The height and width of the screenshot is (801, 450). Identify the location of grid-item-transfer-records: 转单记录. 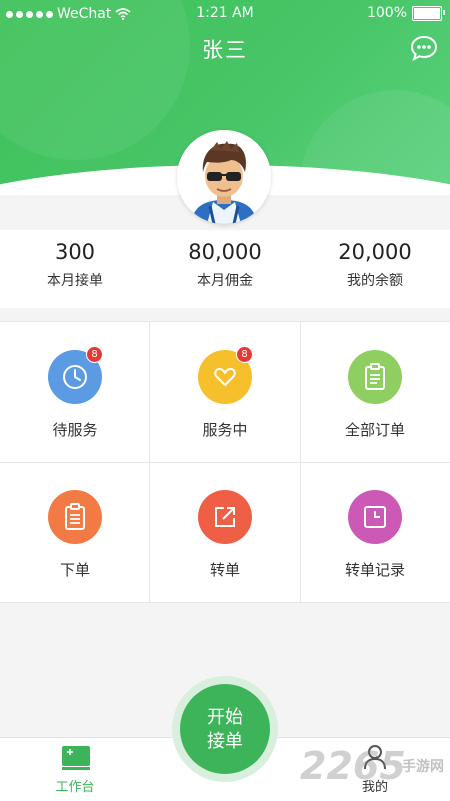
(375, 532).